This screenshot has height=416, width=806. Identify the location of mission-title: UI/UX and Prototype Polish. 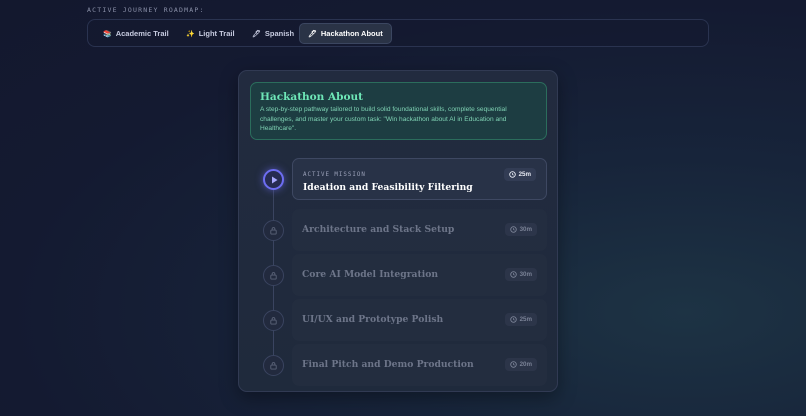
(373, 319).